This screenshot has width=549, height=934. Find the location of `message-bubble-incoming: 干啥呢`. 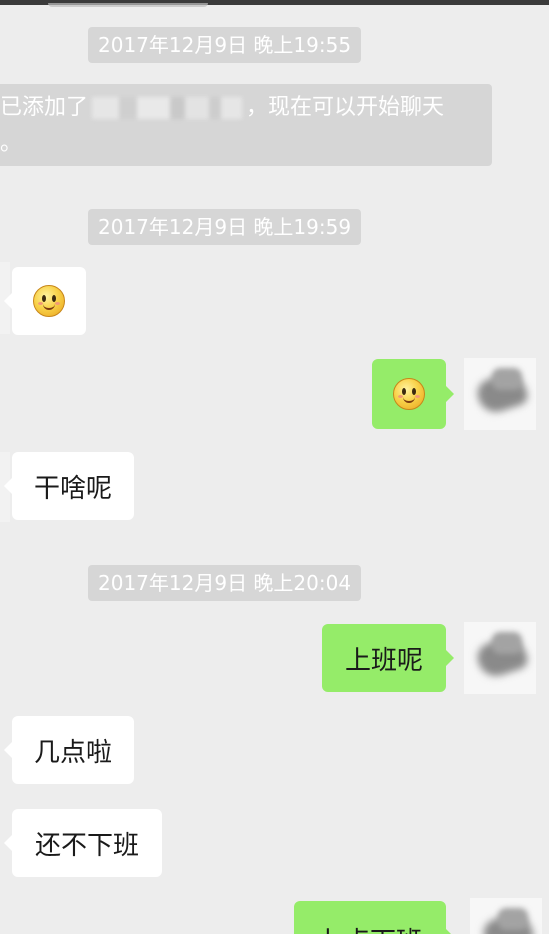

message-bubble-incoming: 干啥呢 is located at coordinates (69, 486).